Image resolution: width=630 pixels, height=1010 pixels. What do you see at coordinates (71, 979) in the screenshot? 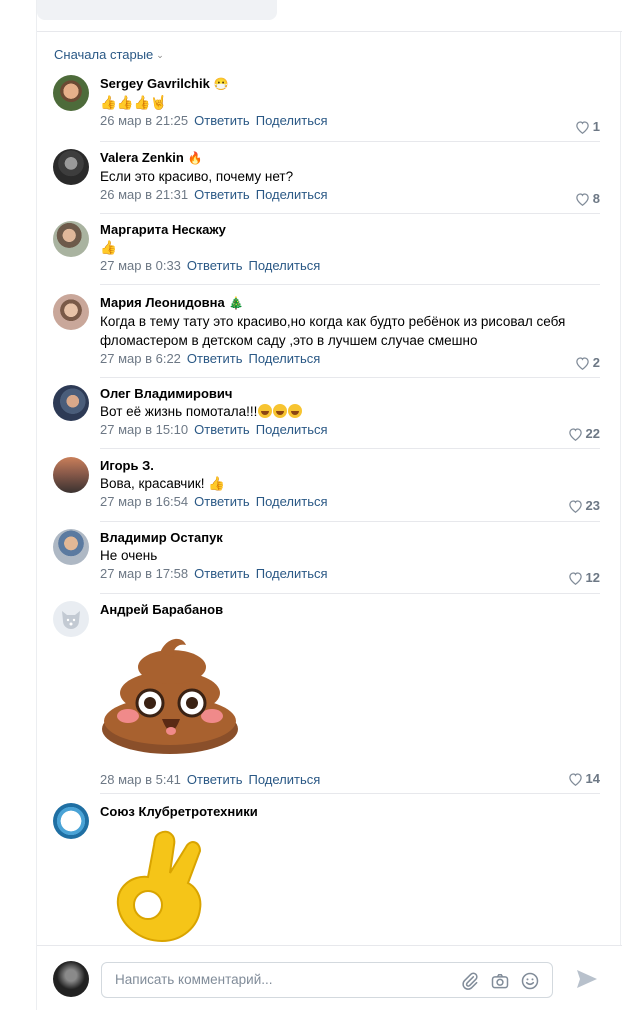
I see `current-user-avatar` at bounding box center [71, 979].